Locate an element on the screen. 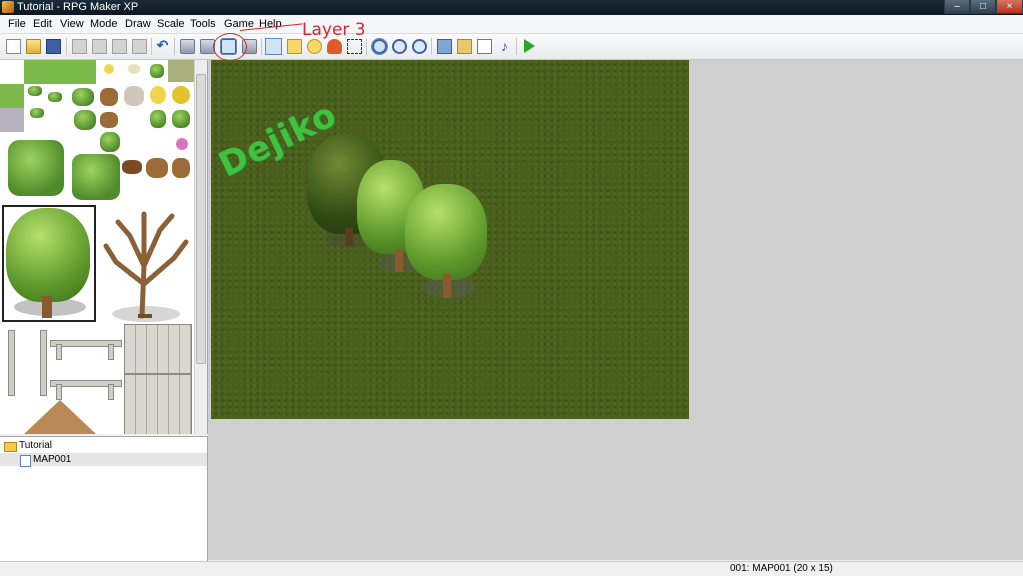 The height and width of the screenshot is (576, 1023). open-project-icon is located at coordinates (33, 46).